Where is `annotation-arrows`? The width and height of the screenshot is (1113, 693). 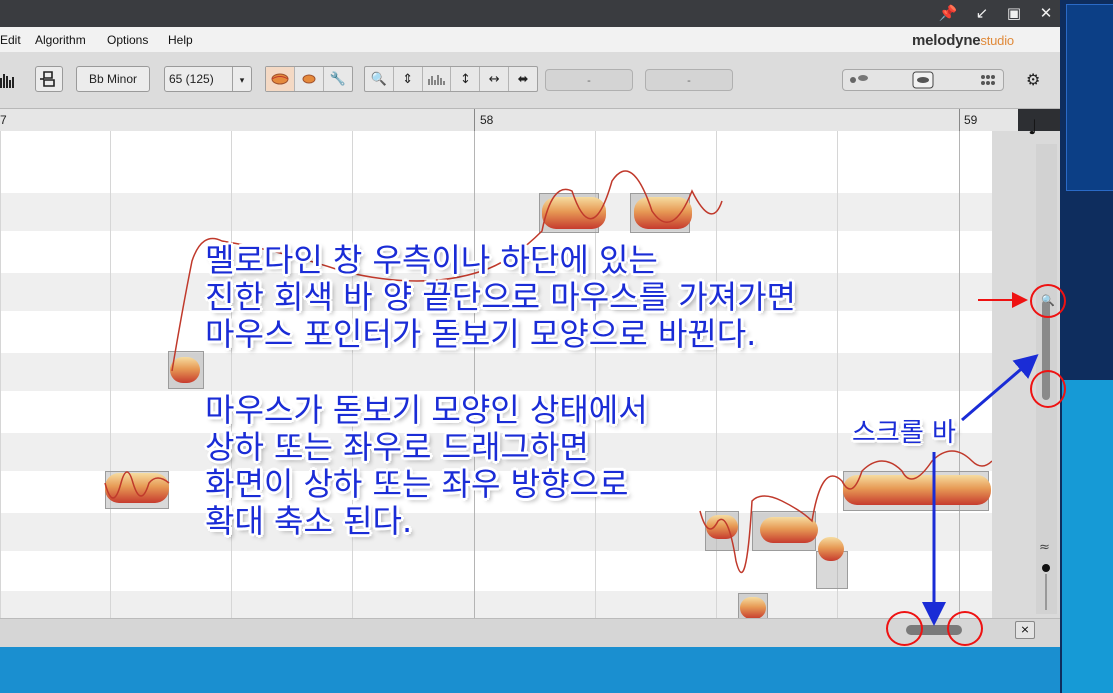
annotation-arrows is located at coordinates (980, 459).